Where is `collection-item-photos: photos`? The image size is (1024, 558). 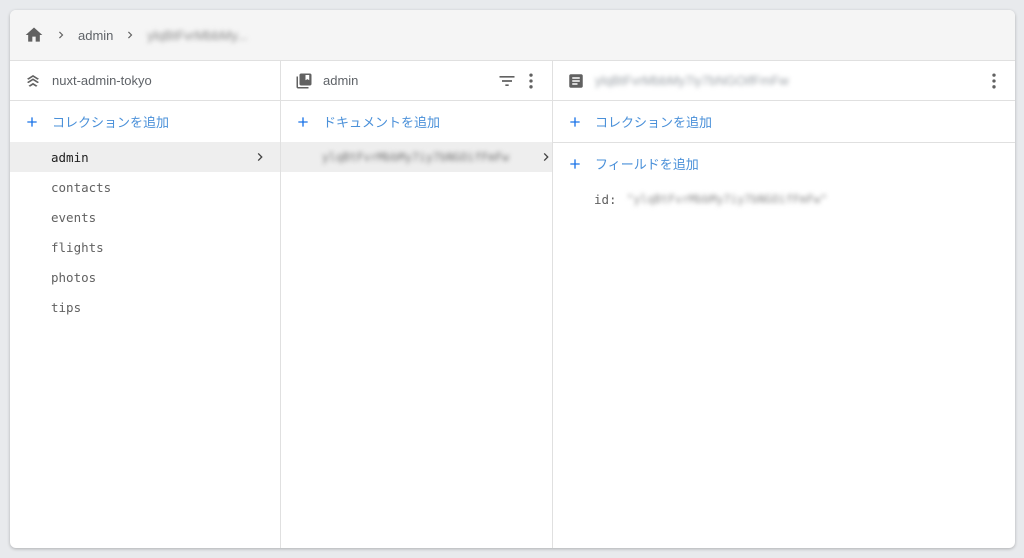 collection-item-photos: photos is located at coordinates (145, 277).